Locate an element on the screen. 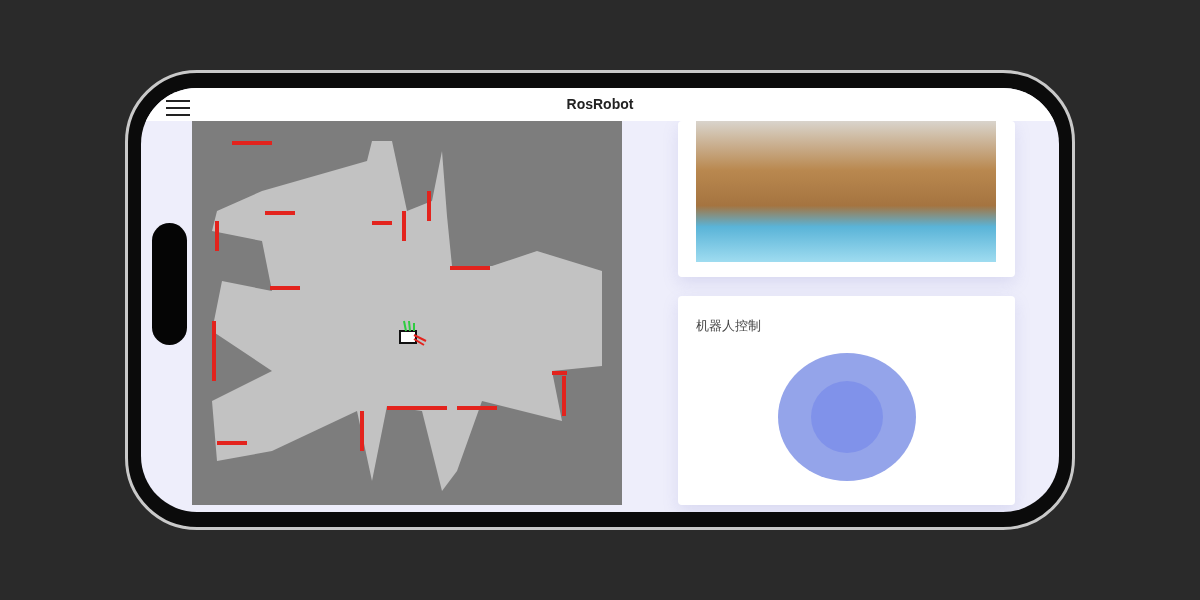 The width and height of the screenshot is (1200, 600). menu-icon is located at coordinates (178, 107).